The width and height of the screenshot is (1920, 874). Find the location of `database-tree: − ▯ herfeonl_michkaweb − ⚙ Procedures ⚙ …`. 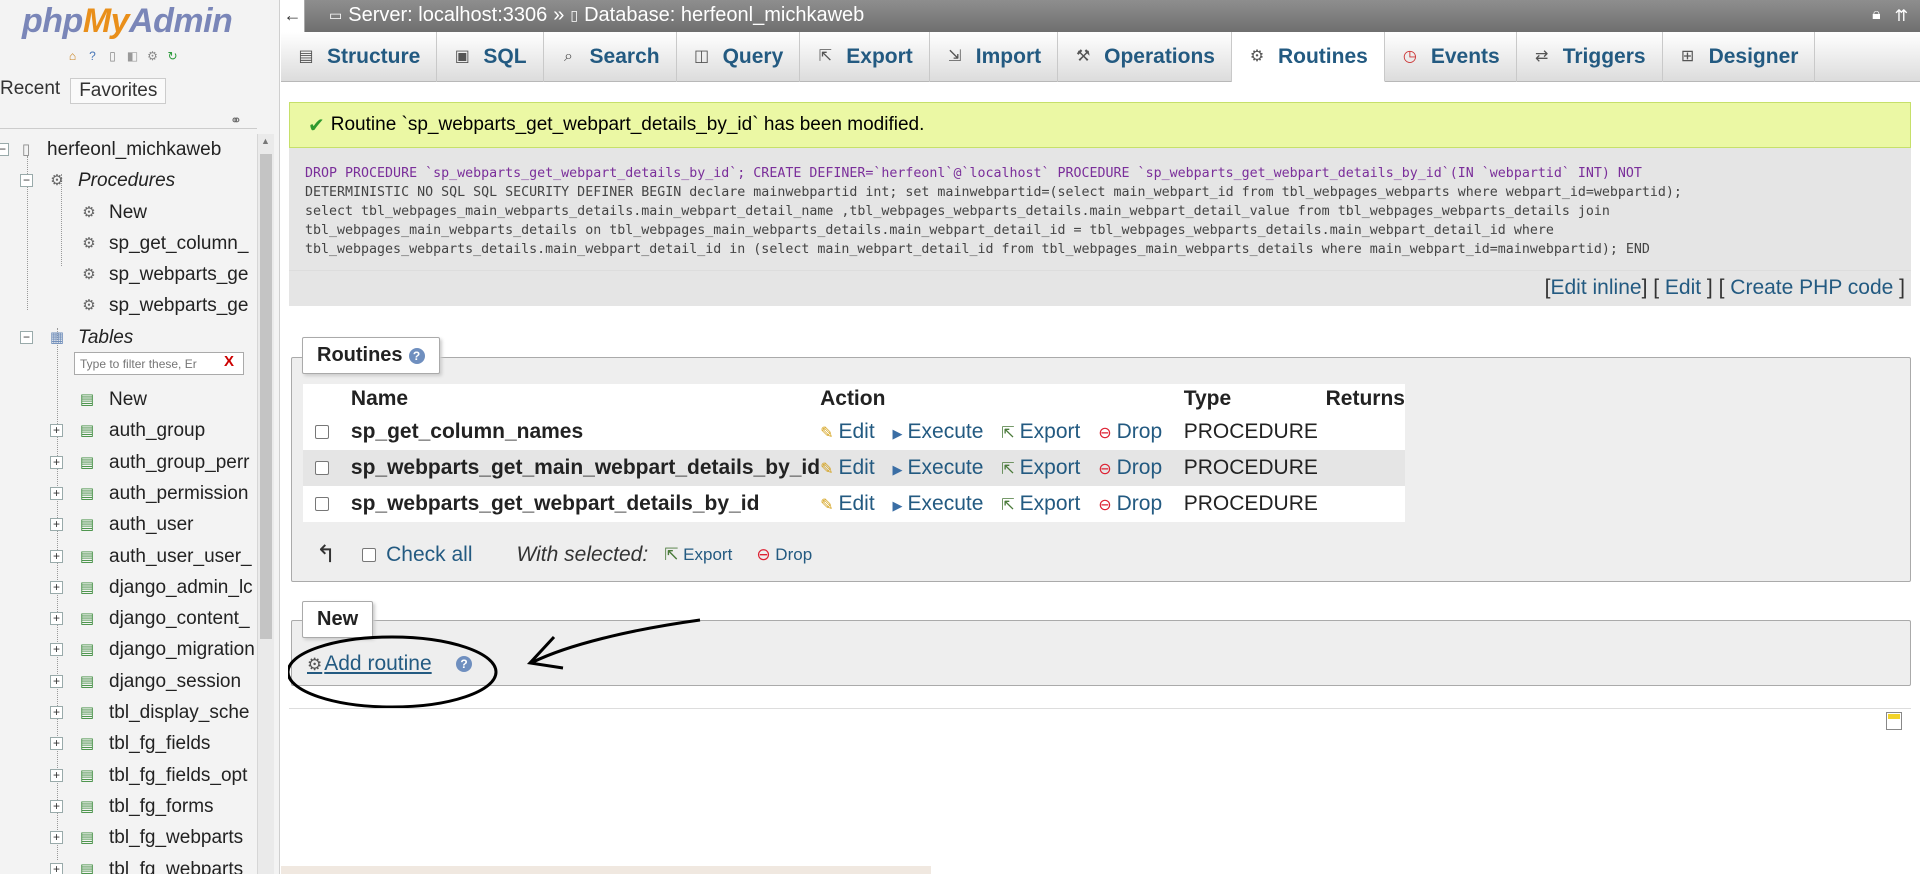

database-tree: − ▯ herfeonl_michkaweb − ⚙ Procedures ⚙ … is located at coordinates (128, 504).